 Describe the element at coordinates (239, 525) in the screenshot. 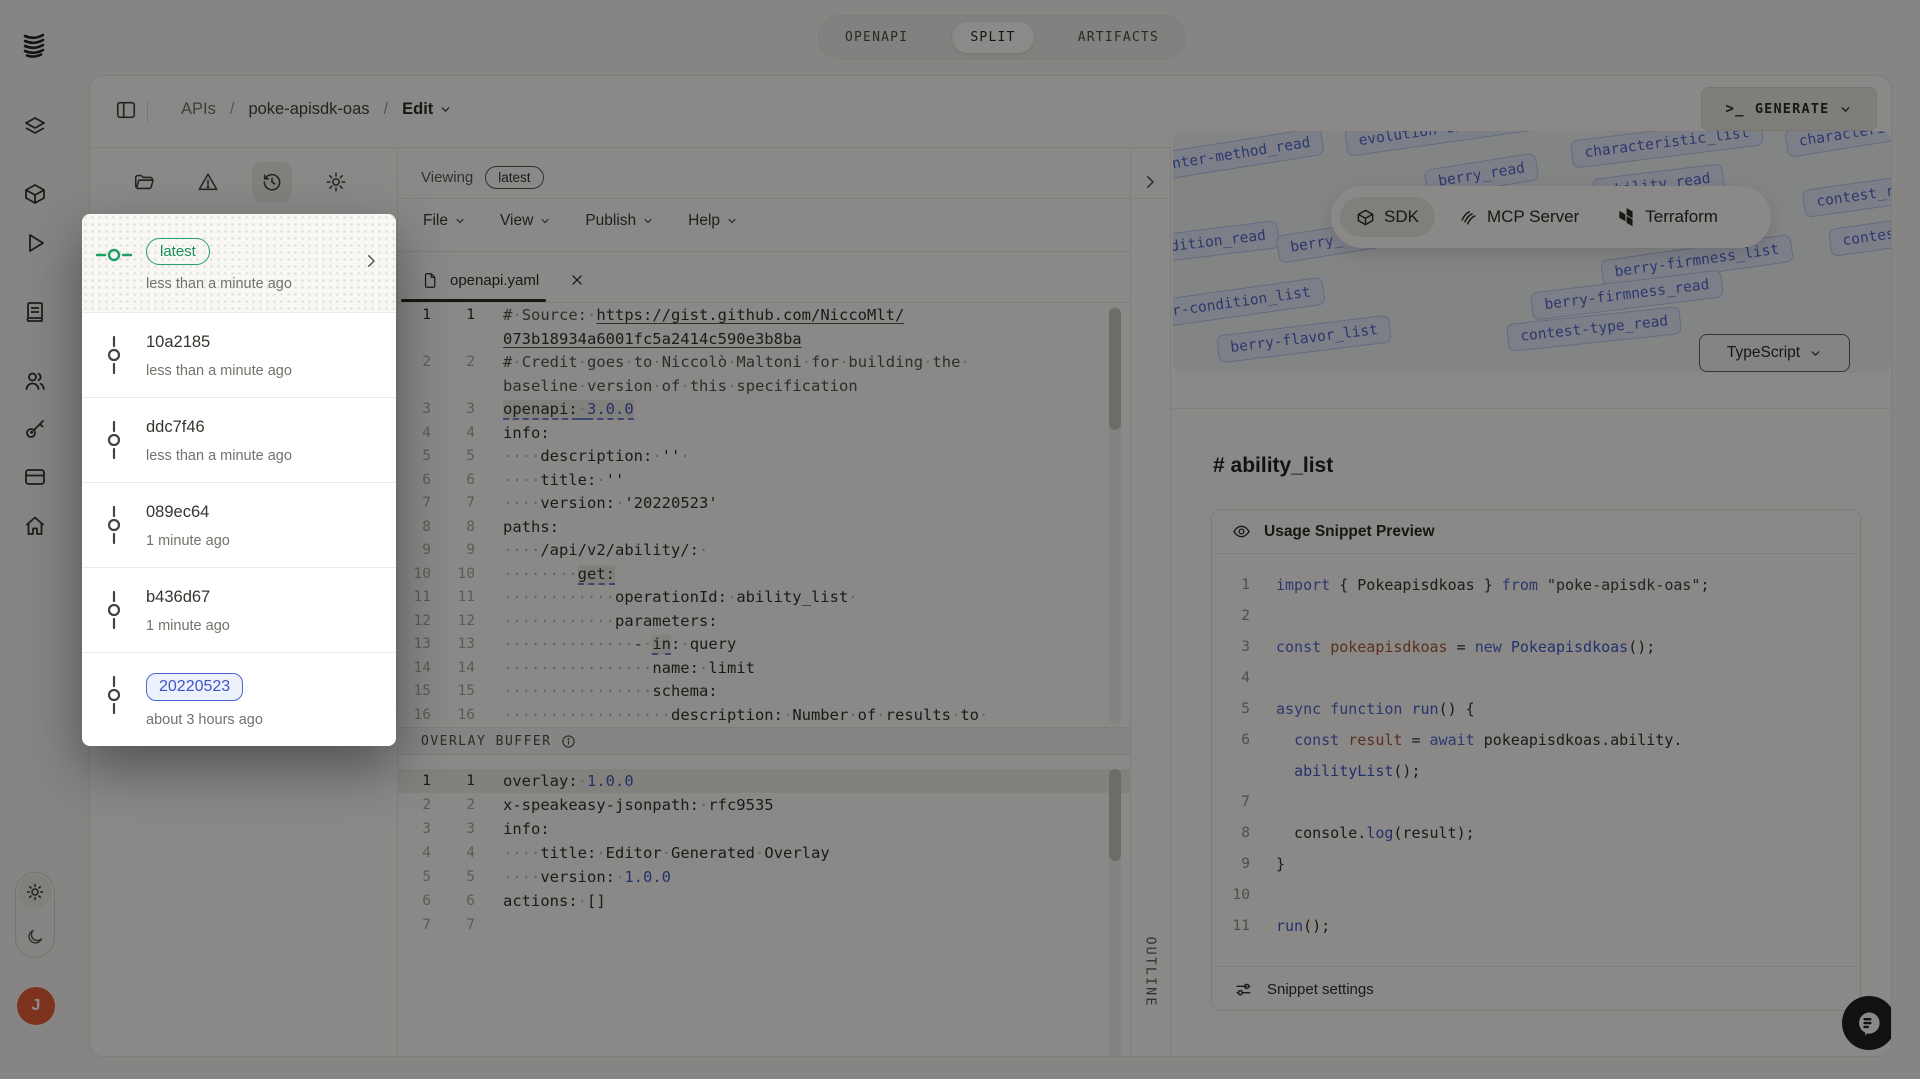

I see `version-item-089ec64: 089ec64 1 minute ago` at that location.